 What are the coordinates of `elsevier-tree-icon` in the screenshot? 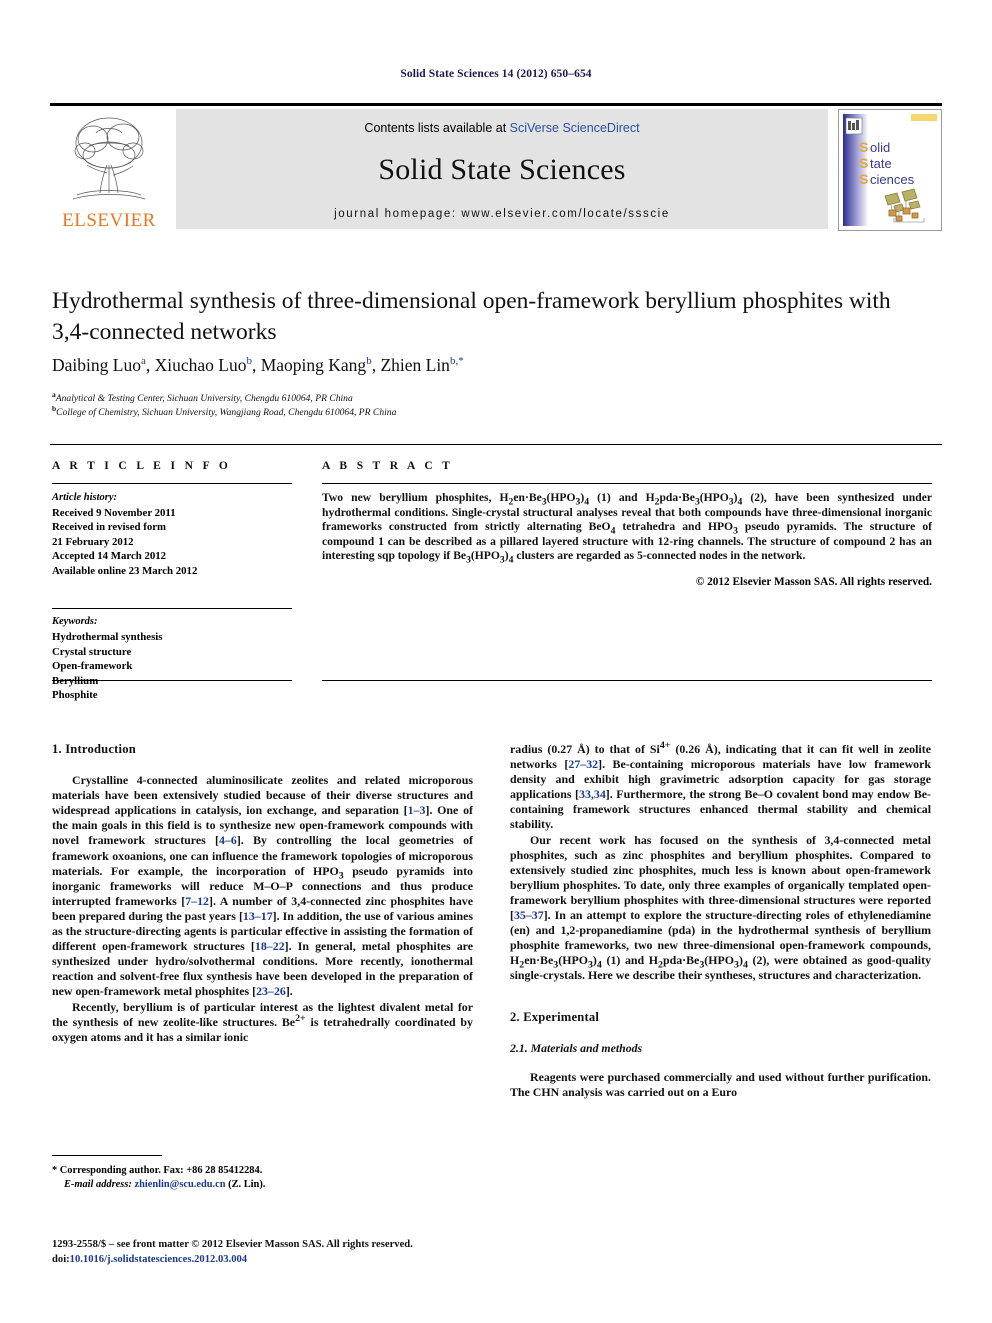 It's located at (109, 158).